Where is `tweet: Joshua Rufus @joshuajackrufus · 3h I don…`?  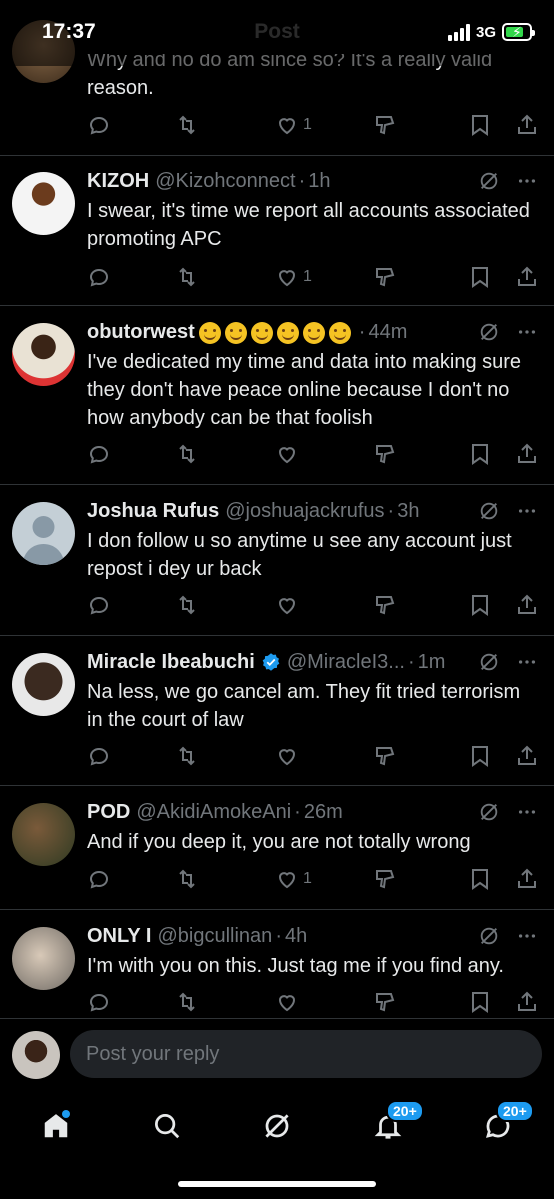
tweet: Joshua Rufus @joshuajackrufus · 3h I don… is located at coordinates (277, 560).